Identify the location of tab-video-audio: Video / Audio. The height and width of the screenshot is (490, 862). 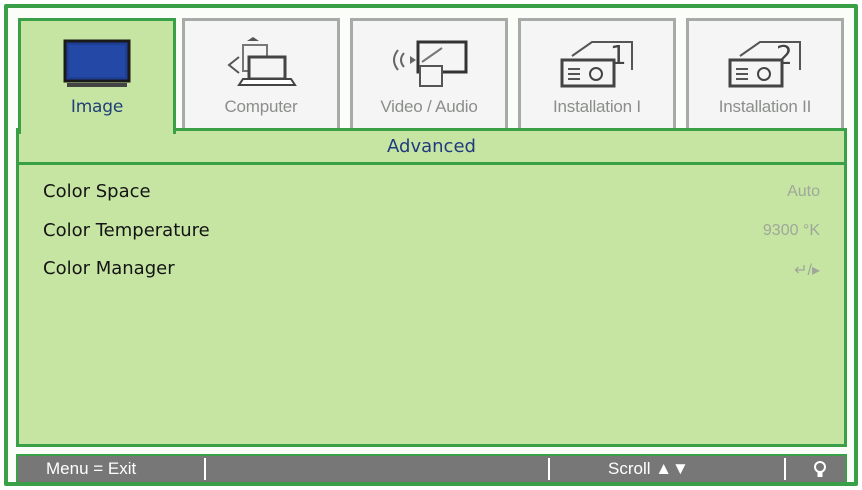
(429, 74).